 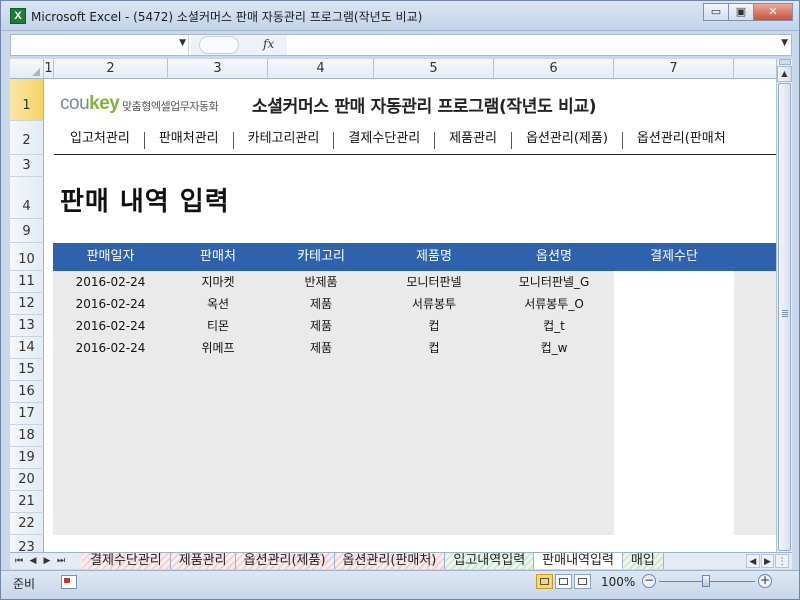 I want to click on cell-option: 컵_t, so click(x=554, y=326).